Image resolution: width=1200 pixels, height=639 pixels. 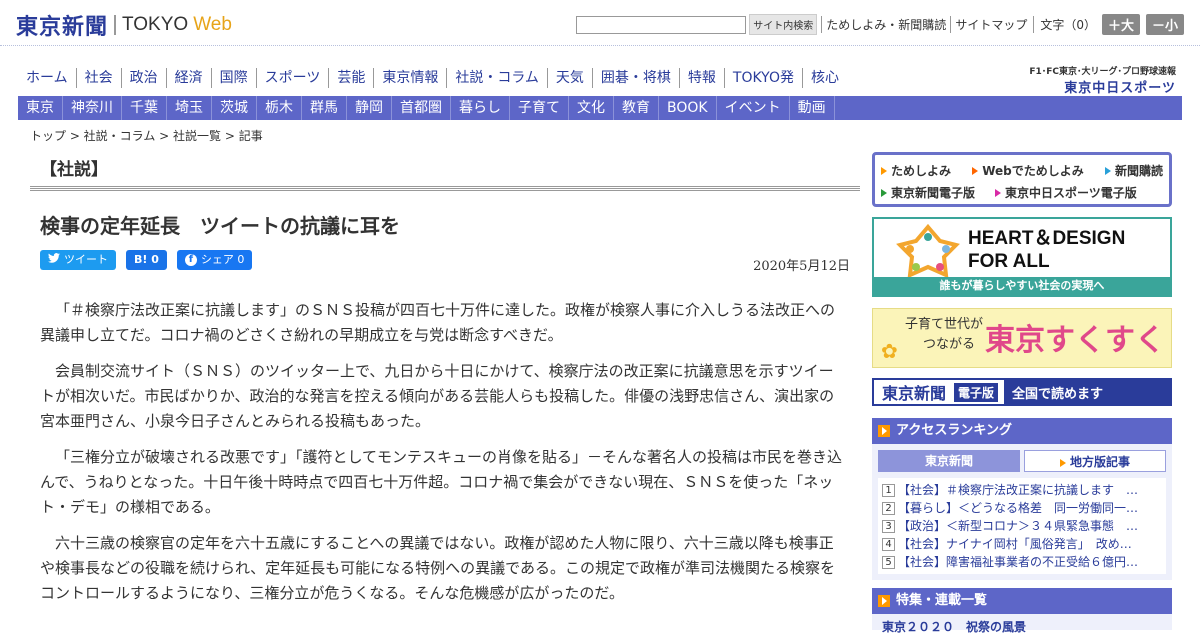 What do you see at coordinates (62, 27) in the screenshot?
I see `logo-japanese: 東京新聞` at bounding box center [62, 27].